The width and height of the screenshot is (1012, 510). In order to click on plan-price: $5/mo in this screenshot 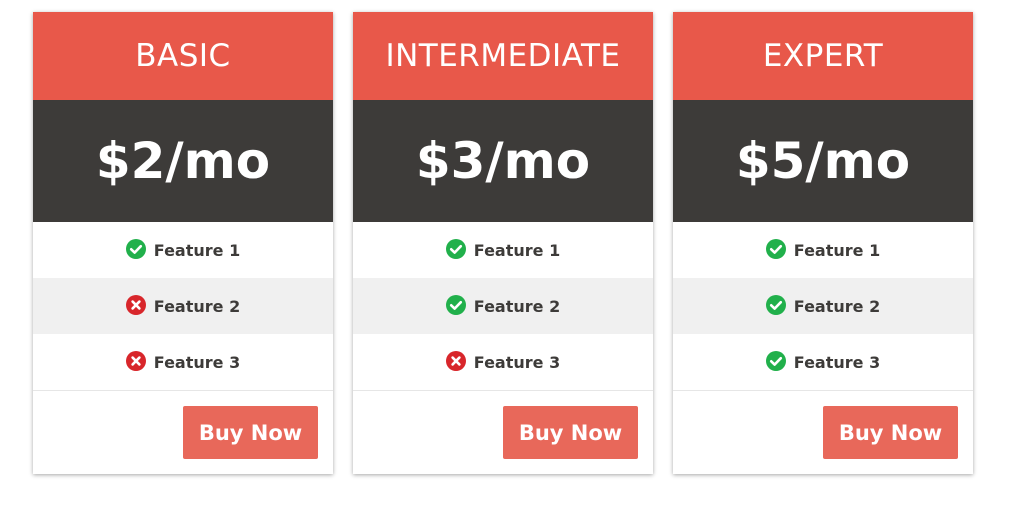, I will do `click(823, 161)`.